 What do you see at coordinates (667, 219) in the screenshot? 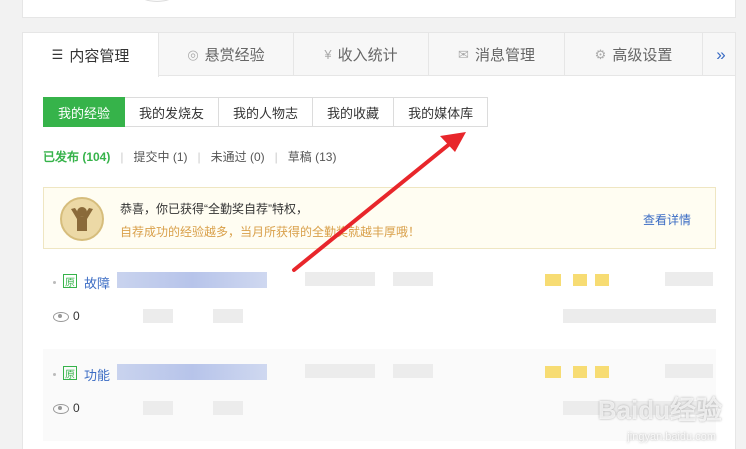
I see `view-details-link: 查看详情` at bounding box center [667, 219].